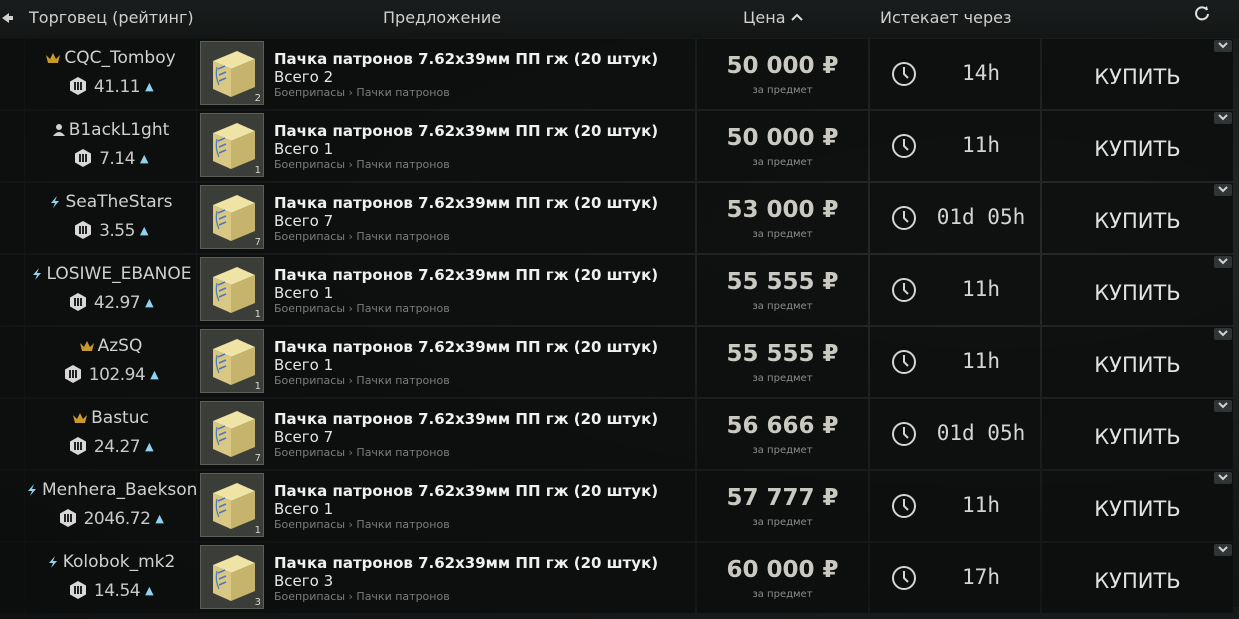 Image resolution: width=1239 pixels, height=619 pixels. What do you see at coordinates (232, 73) in the screenshot?
I see `item-thumbnail: 2` at bounding box center [232, 73].